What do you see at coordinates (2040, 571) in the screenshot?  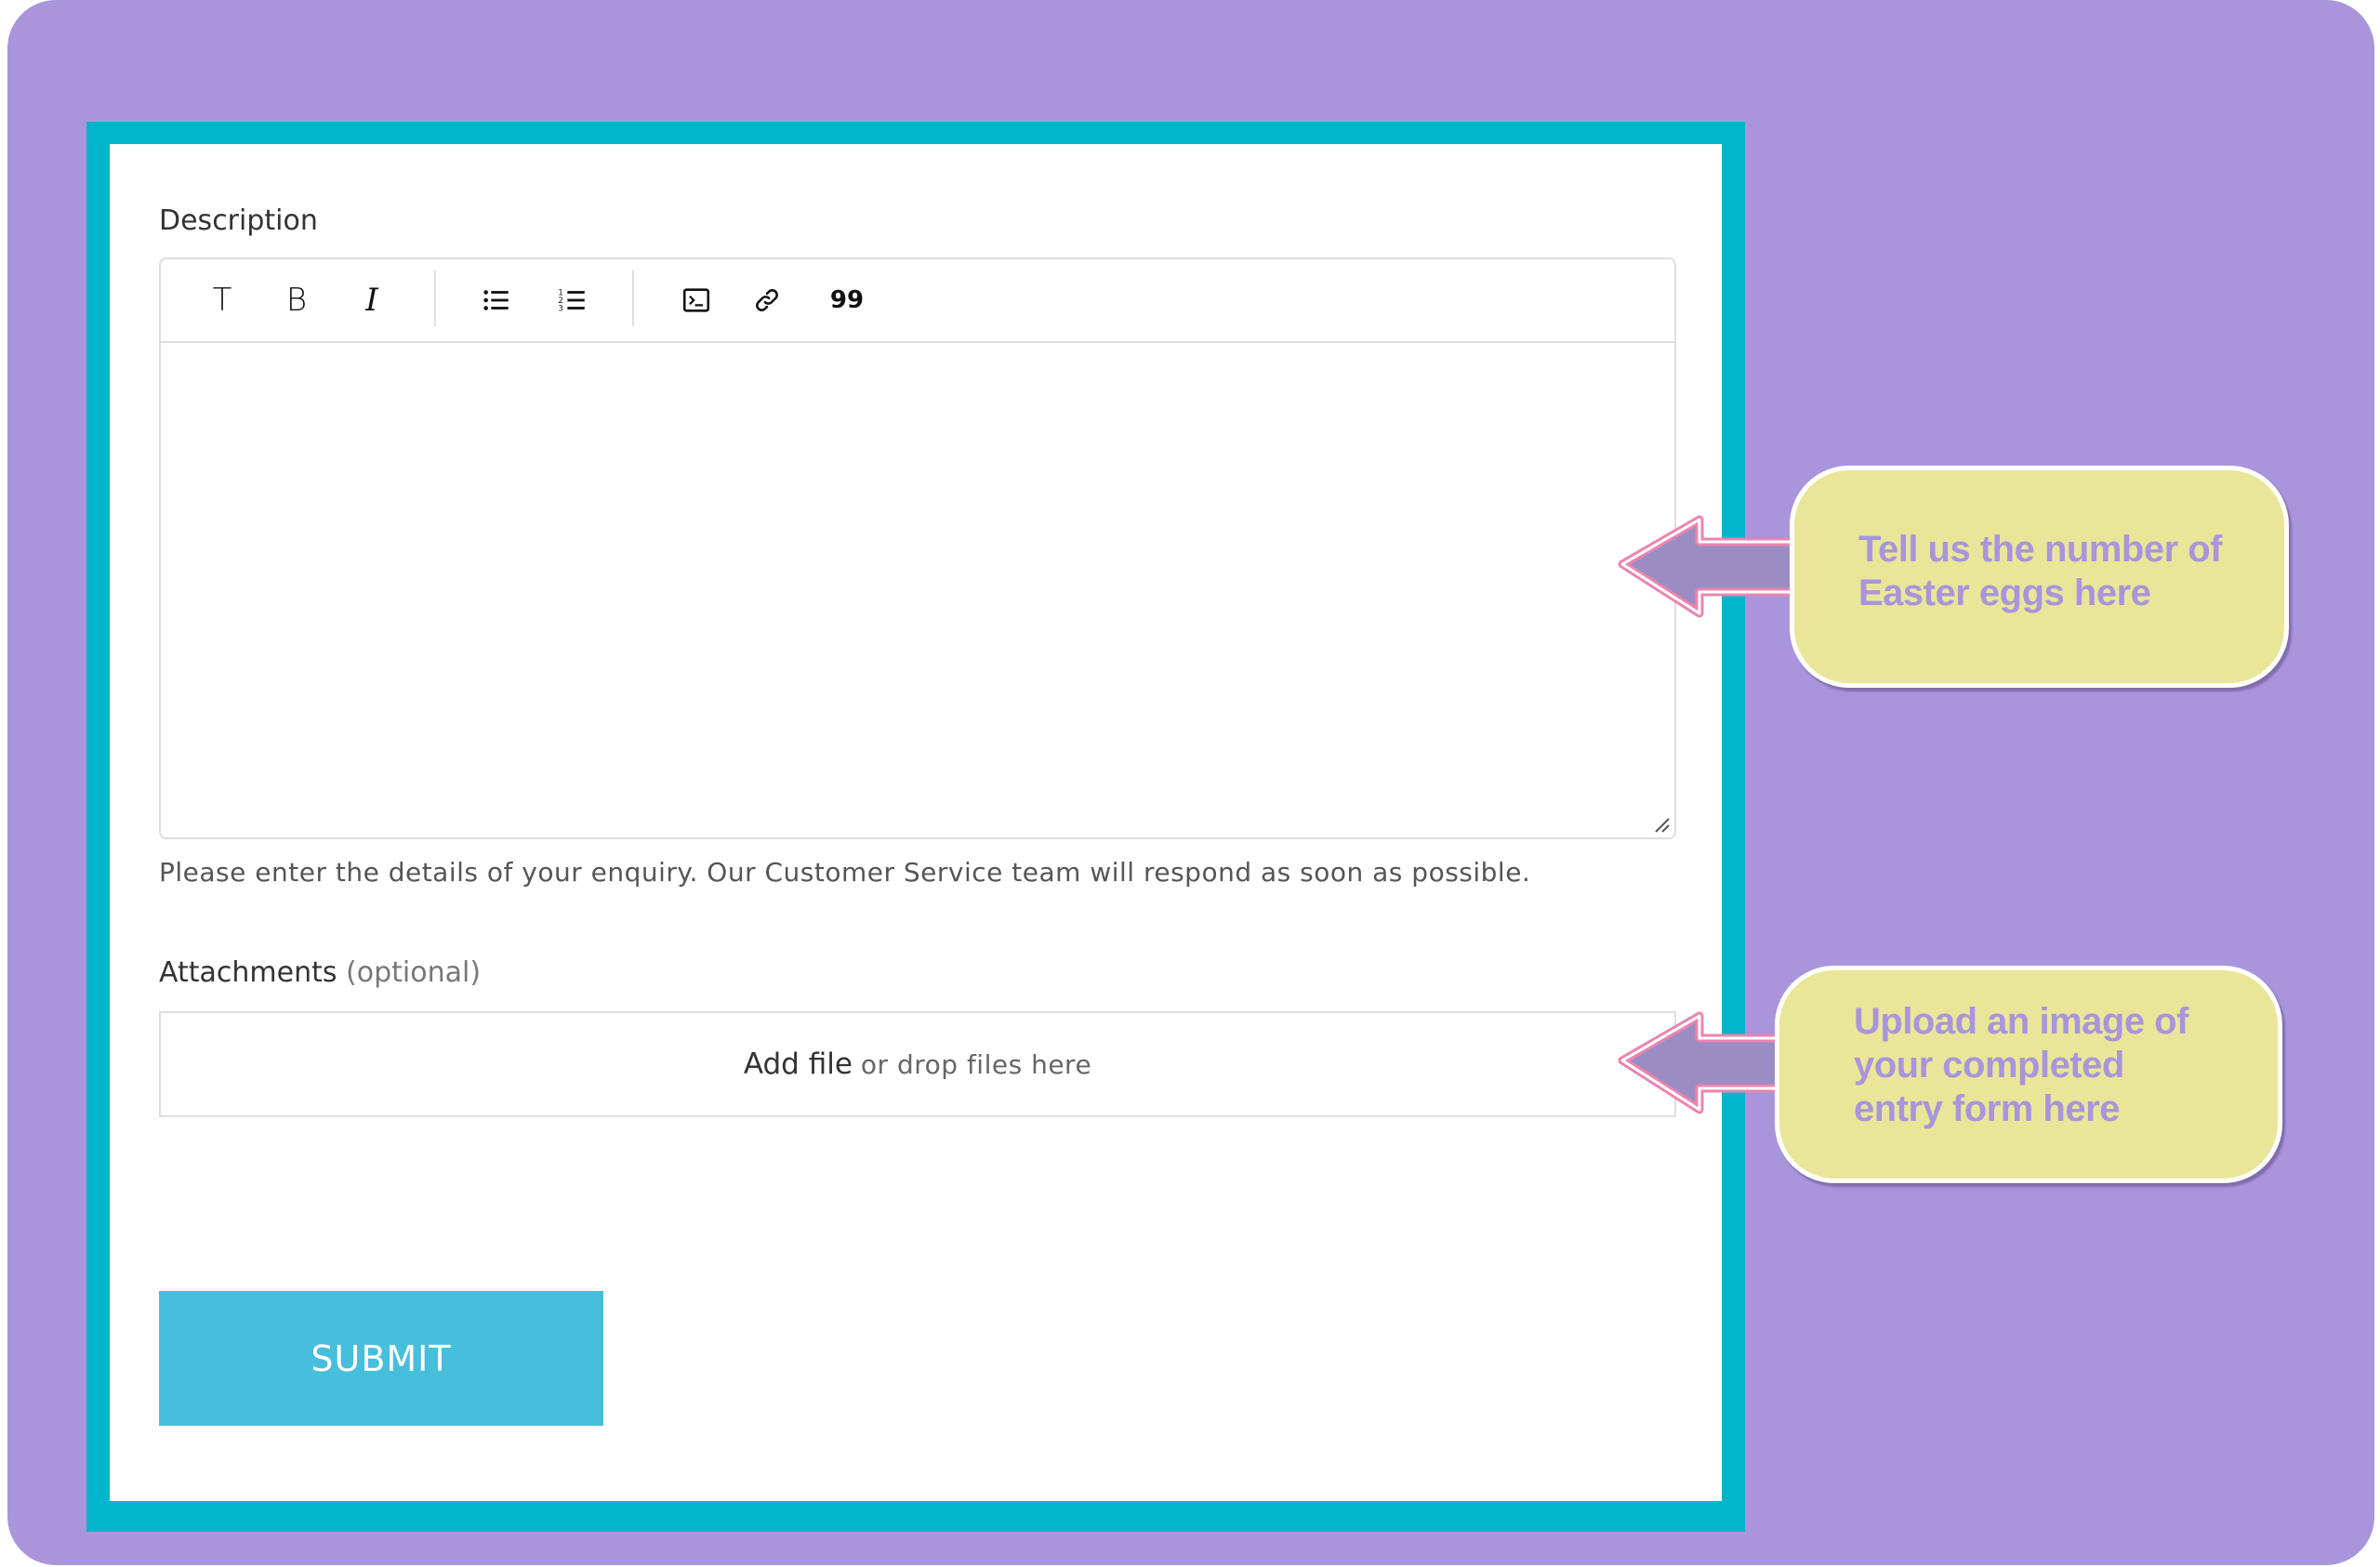 I see `callout-easter-eggs-text: Tell us the number of Easter eggs here` at bounding box center [2040, 571].